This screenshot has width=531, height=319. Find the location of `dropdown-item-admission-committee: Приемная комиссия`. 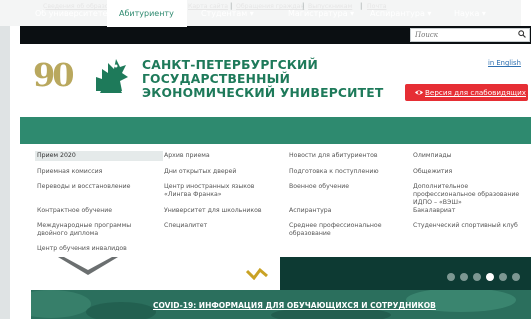

dropdown-item-admission-committee: Приемная комиссия is located at coordinates (97, 172).